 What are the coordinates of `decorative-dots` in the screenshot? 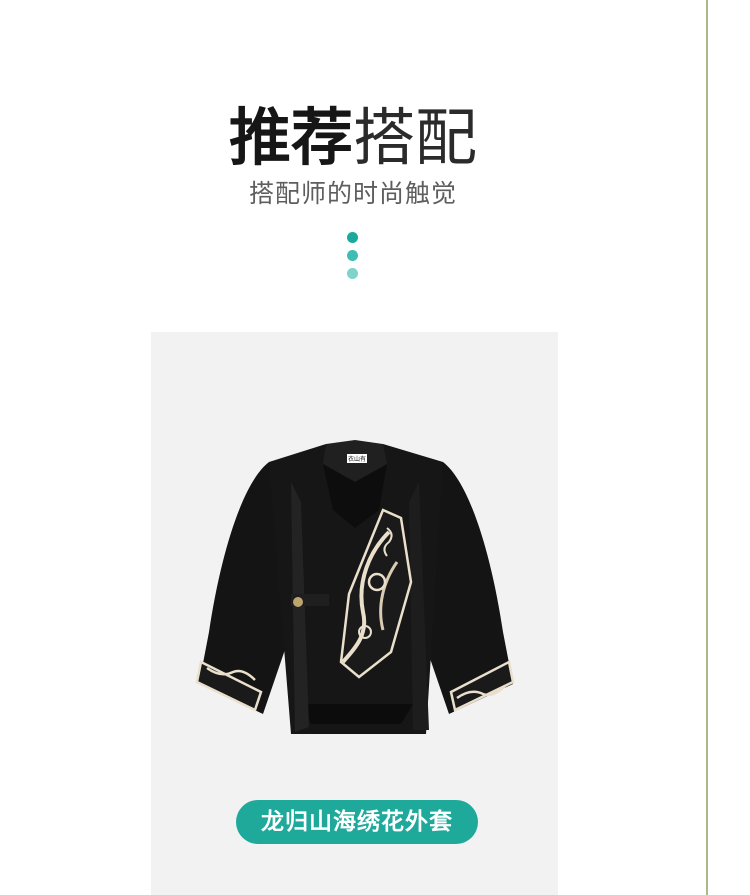 It's located at (353, 259).